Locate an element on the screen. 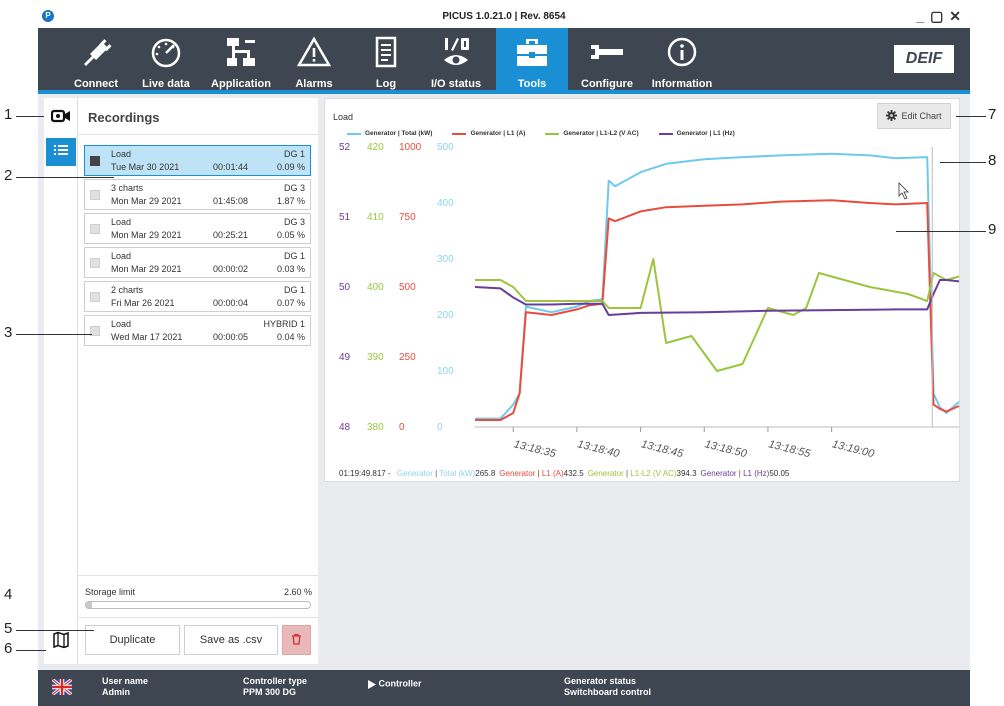 This screenshot has height=706, width=1004. nav-live-data: Live data is located at coordinates (166, 59).